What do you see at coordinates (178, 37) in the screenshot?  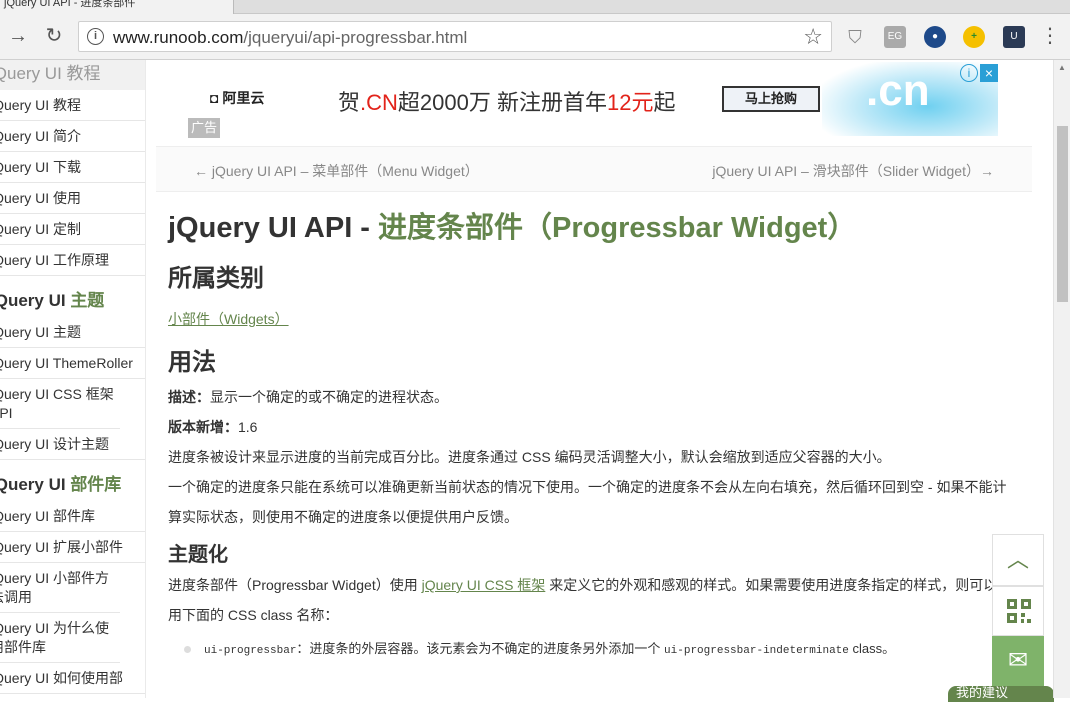 I see `url-host: www.runoob.com` at bounding box center [178, 37].